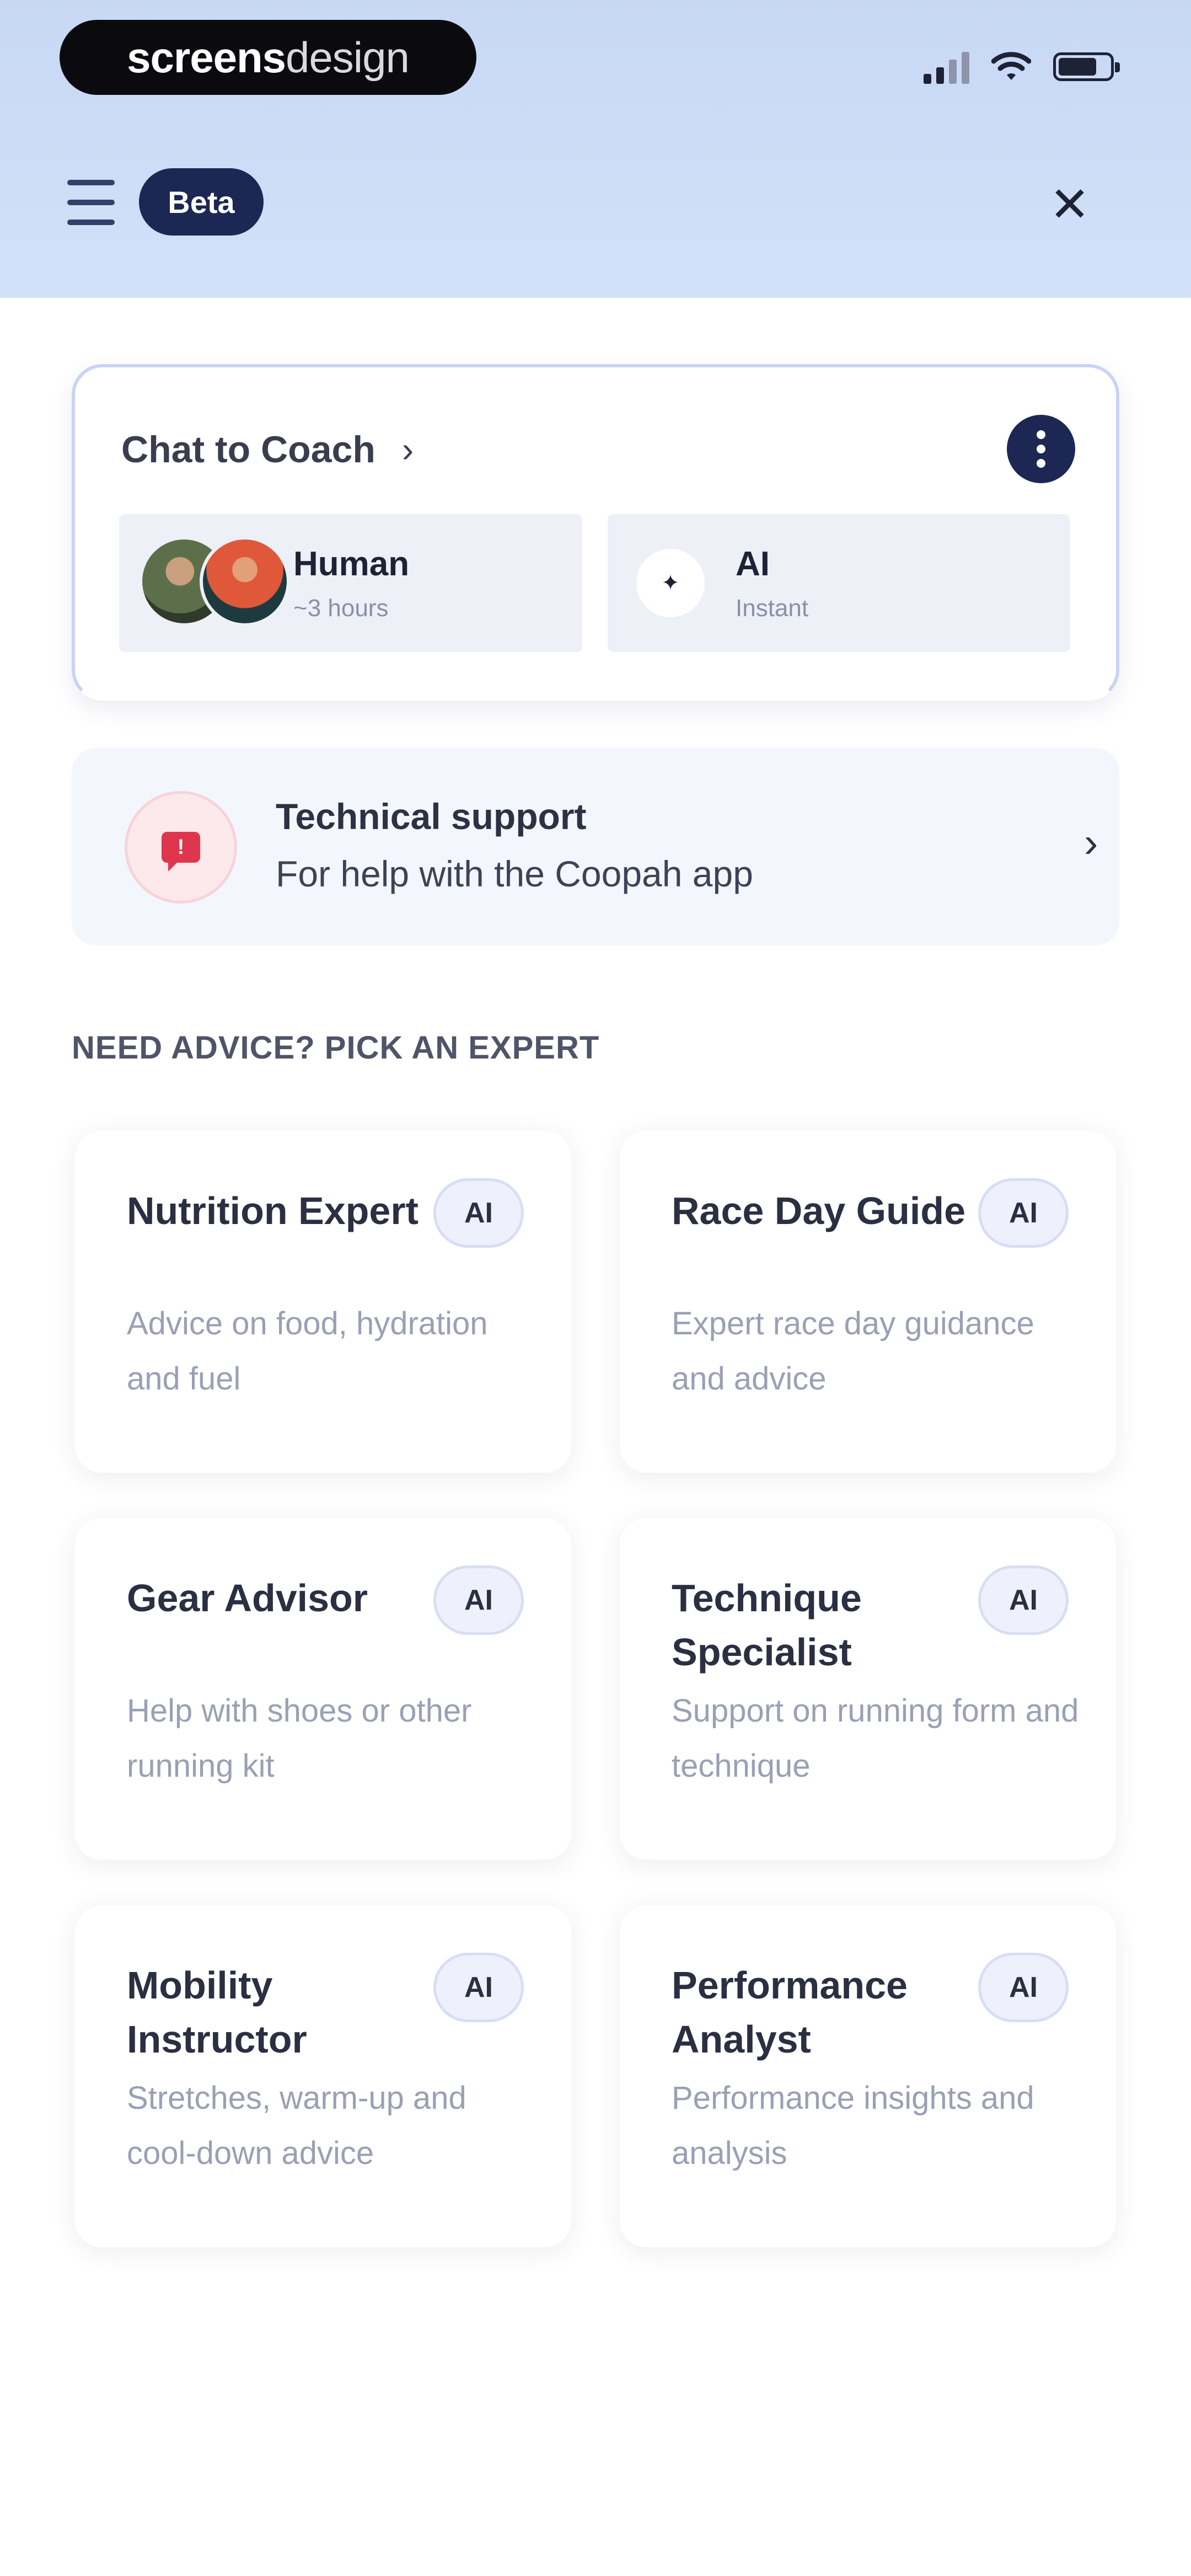  Describe the element at coordinates (348, 57) in the screenshot. I see `brand-light-text: design` at that location.